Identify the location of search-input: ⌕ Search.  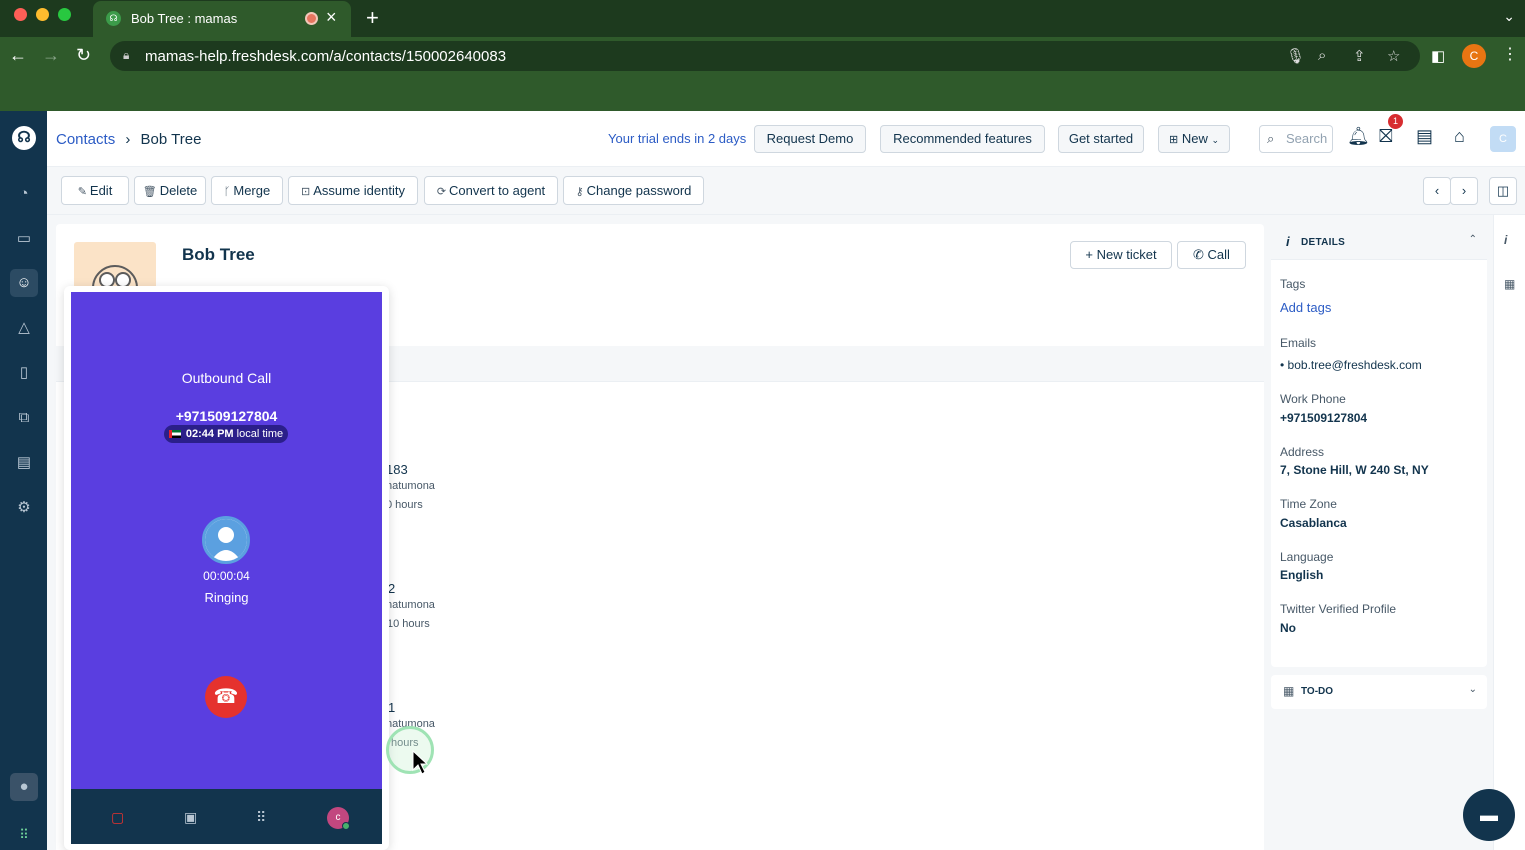
(1296, 139).